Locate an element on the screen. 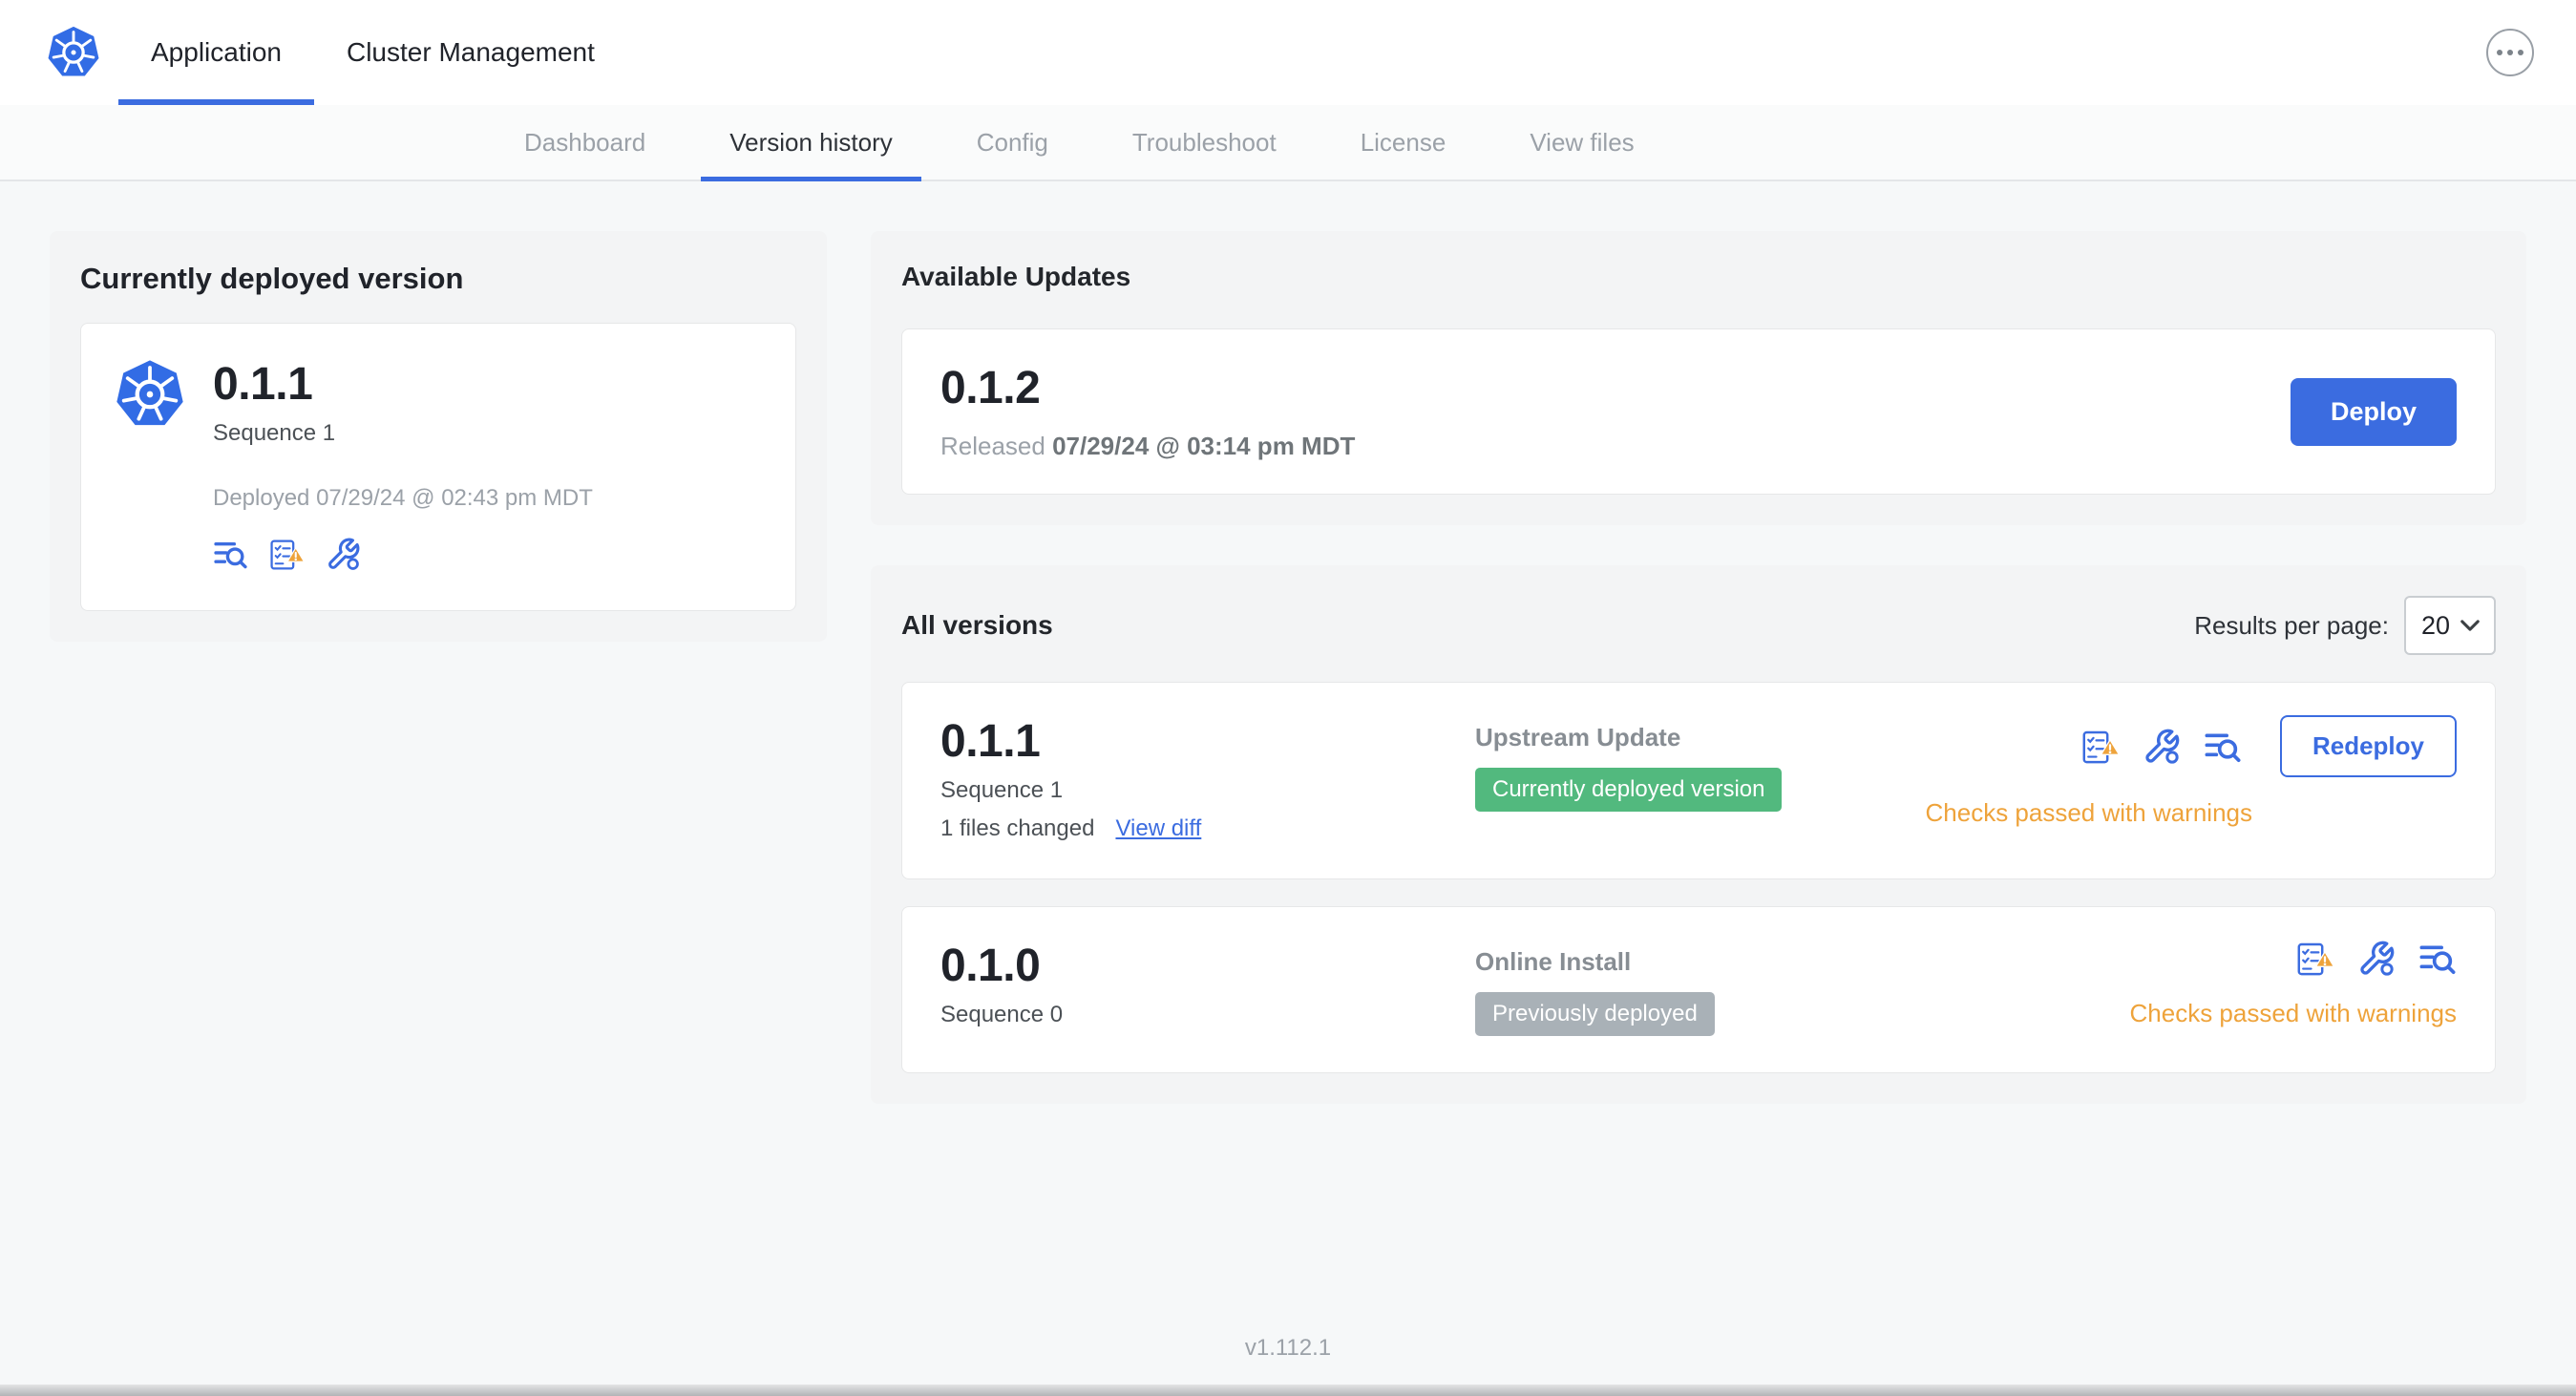  row-sequence: Sequence 0 is located at coordinates (1002, 1014).